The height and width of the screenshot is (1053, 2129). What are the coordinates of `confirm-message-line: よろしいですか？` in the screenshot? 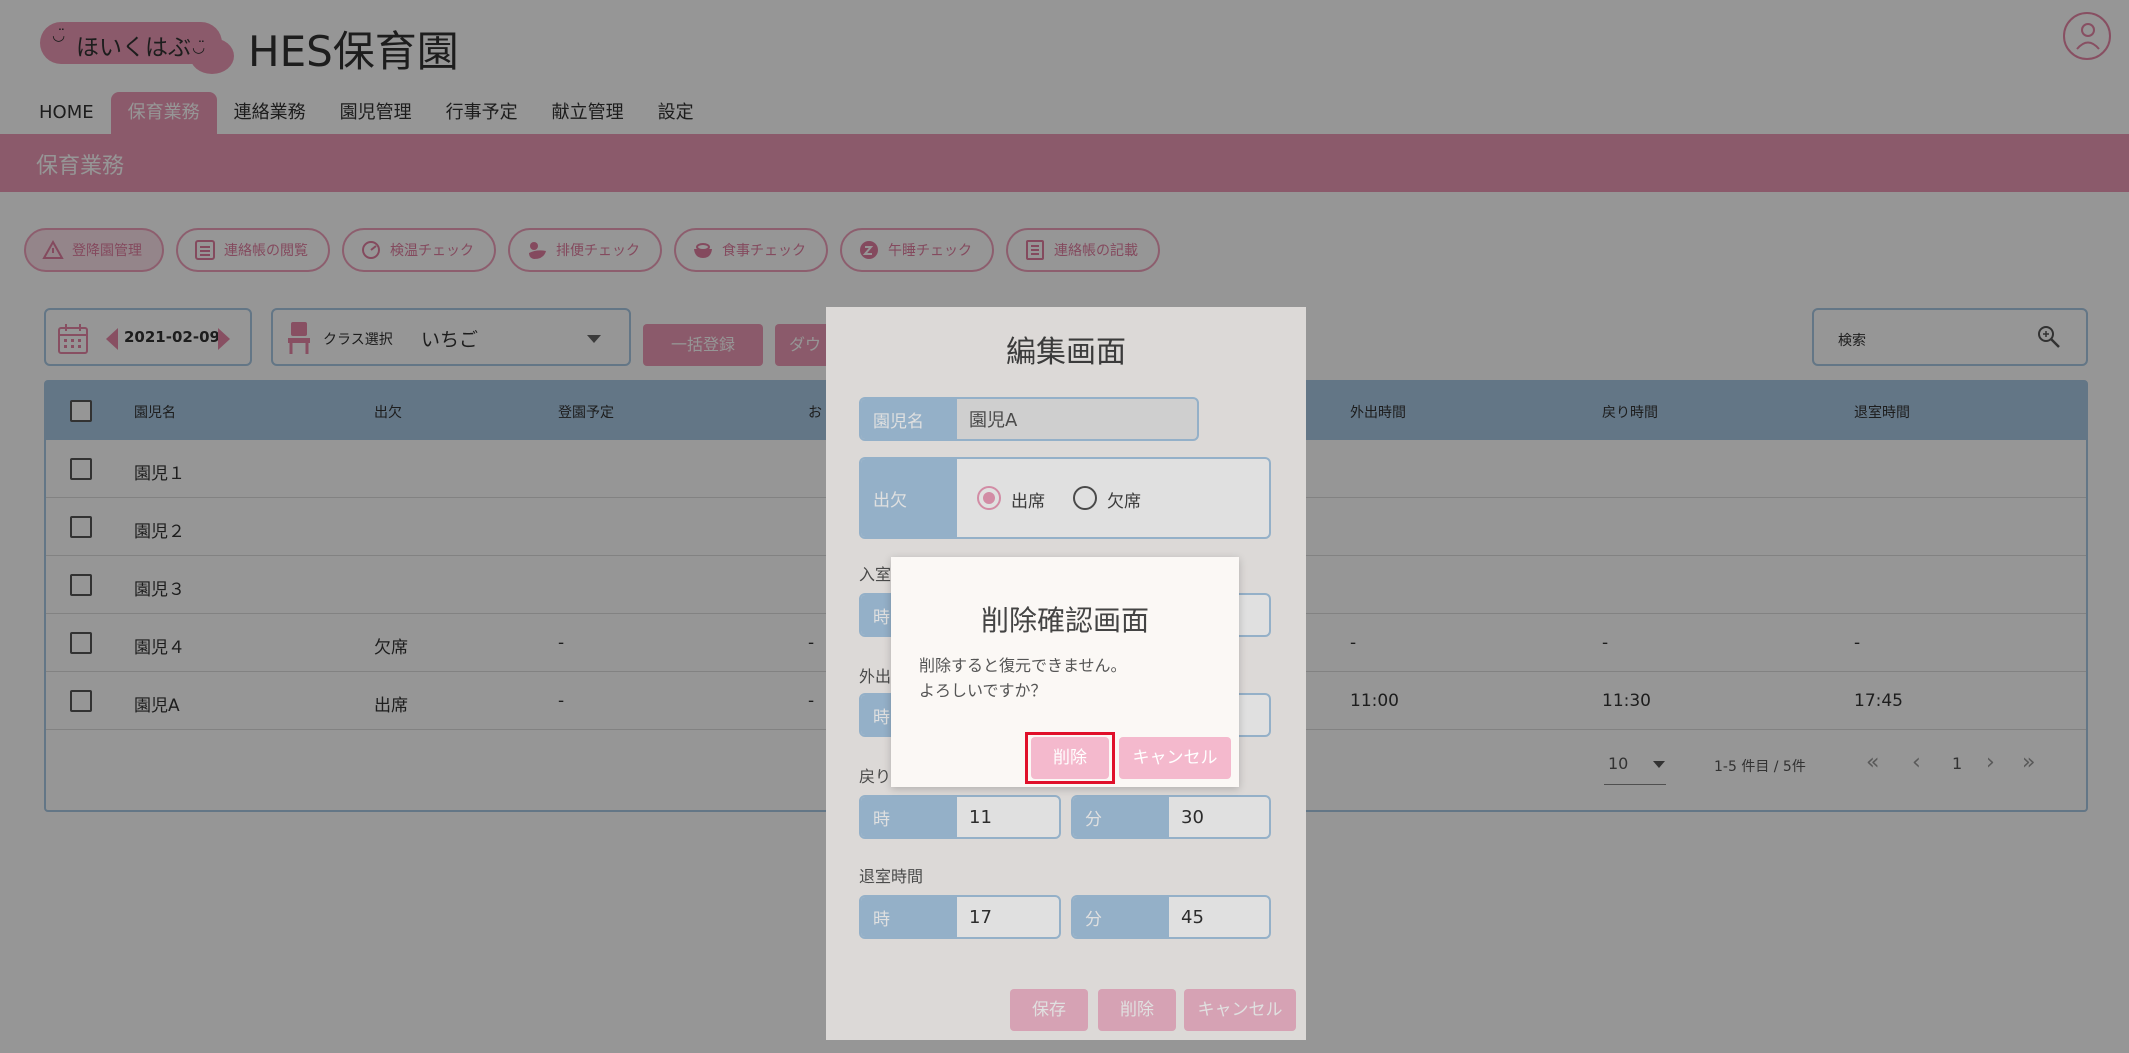 It's located at (983, 690).